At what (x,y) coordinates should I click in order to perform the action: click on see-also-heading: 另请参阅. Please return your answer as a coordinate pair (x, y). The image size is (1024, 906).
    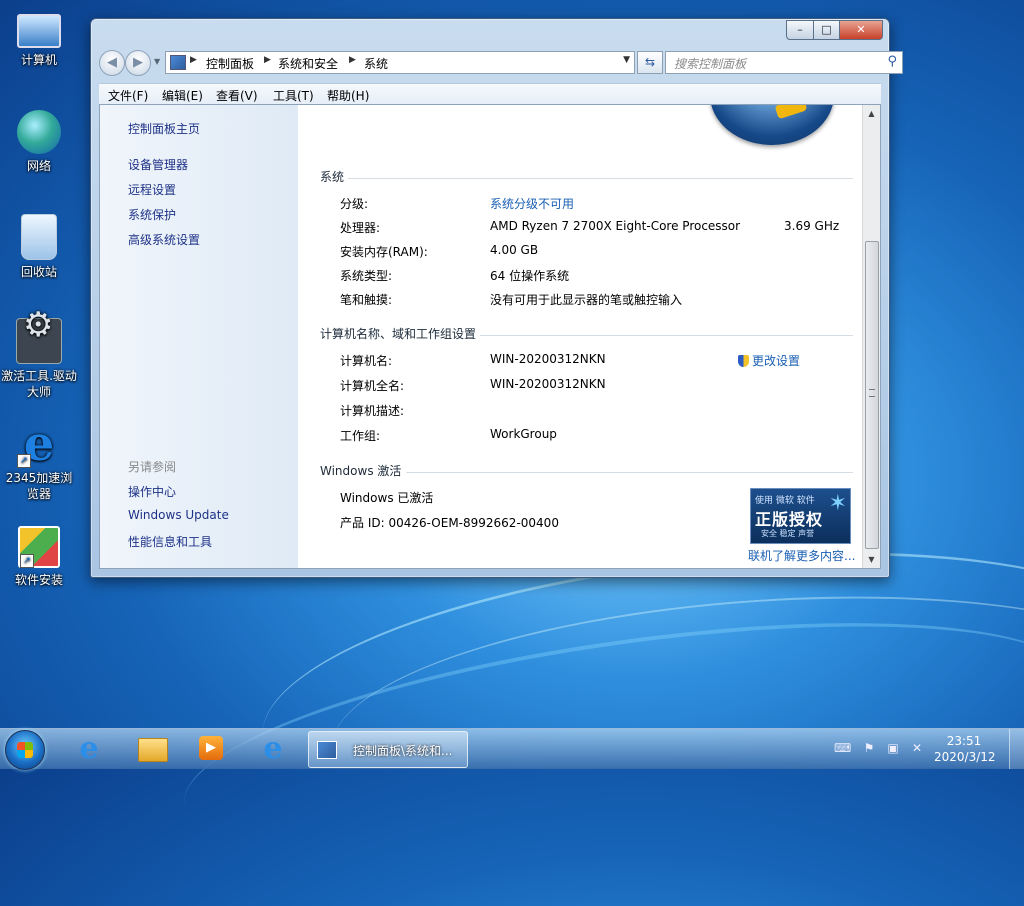
    Looking at the image, I should click on (152, 467).